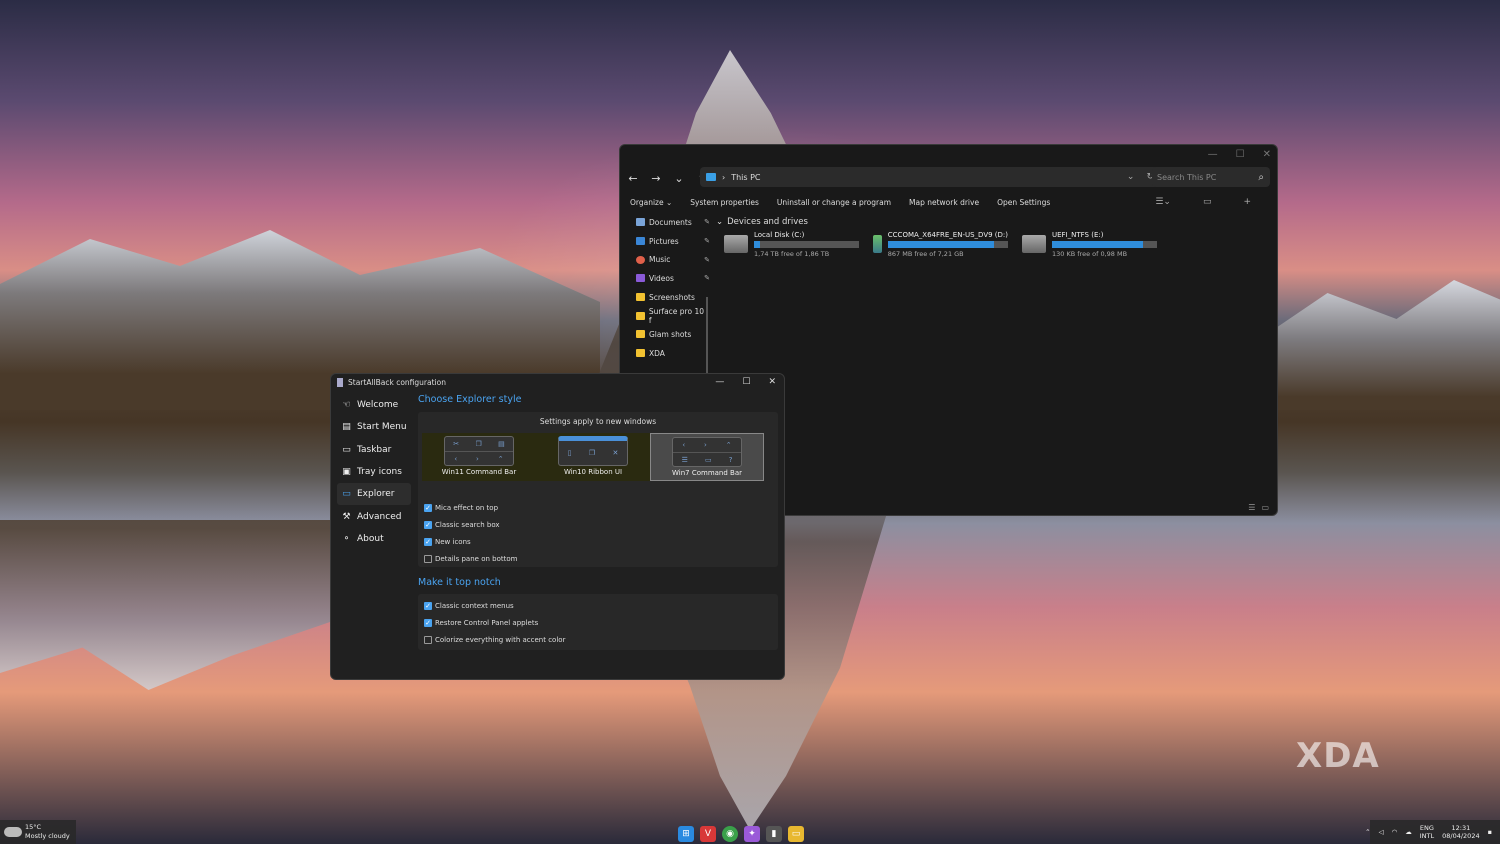 This screenshot has height=844, width=1500. Describe the element at coordinates (672, 297) in the screenshot. I see `sidebar-item-screenshots: Screenshots` at that location.